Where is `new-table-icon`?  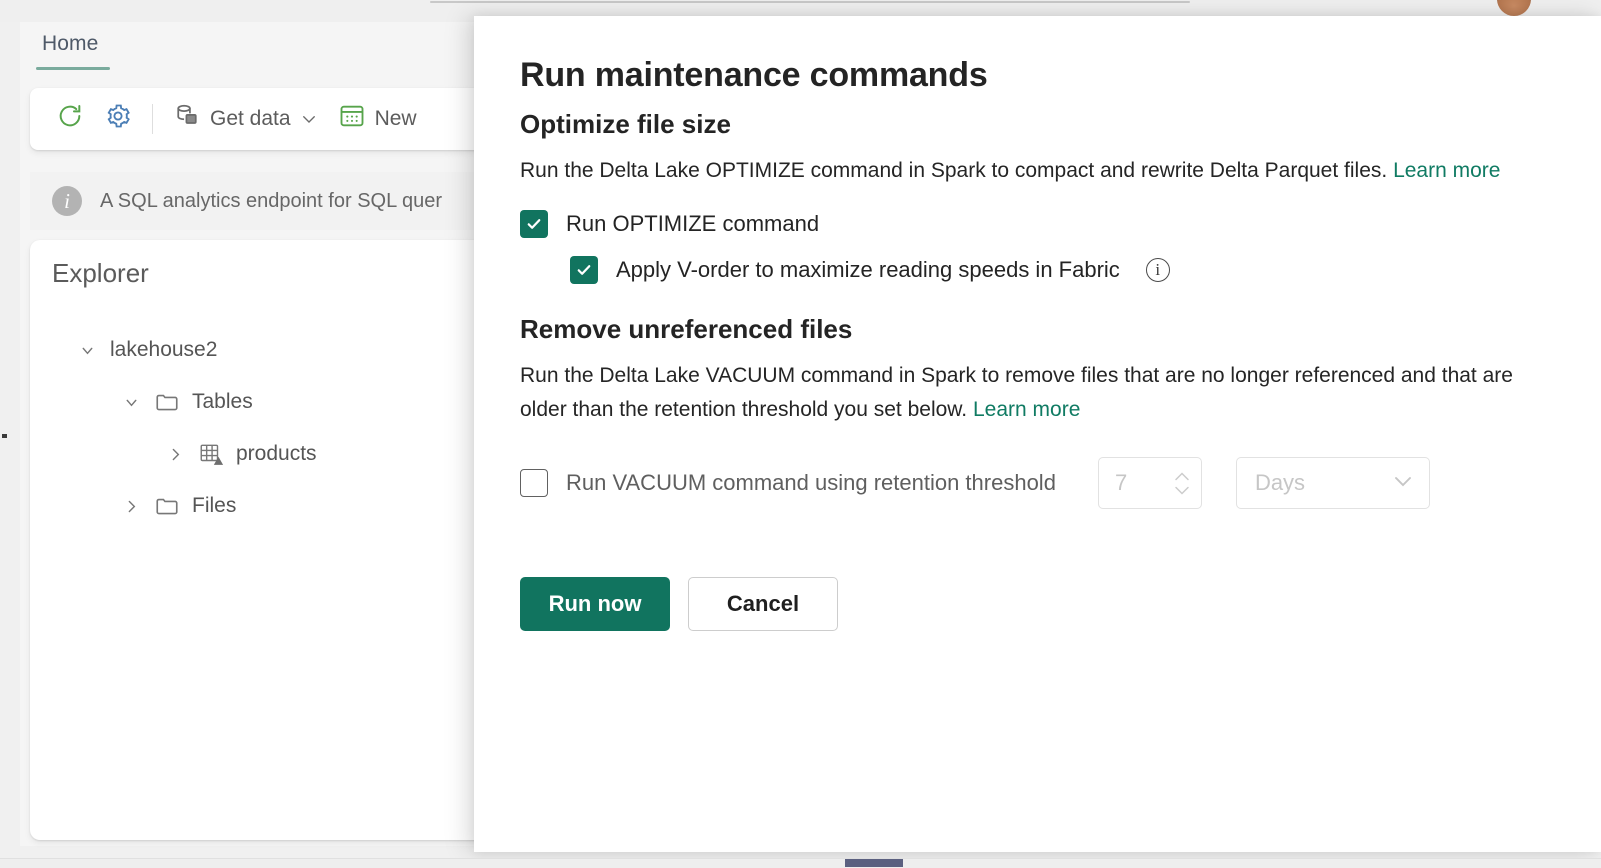
new-table-icon is located at coordinates (352, 119).